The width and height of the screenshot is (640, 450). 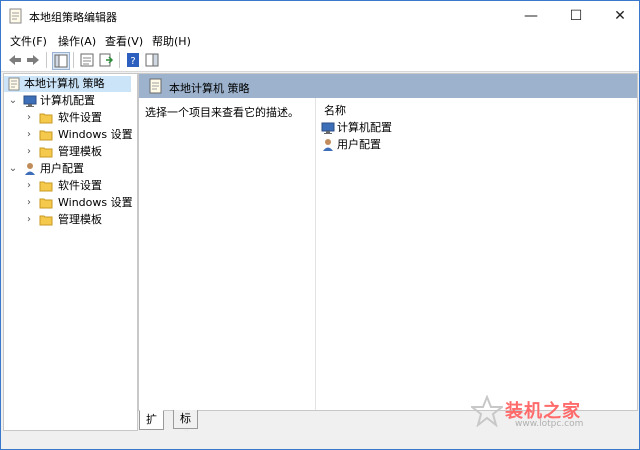 I want to click on tree-item-label: 计算机配置, so click(x=67, y=100).